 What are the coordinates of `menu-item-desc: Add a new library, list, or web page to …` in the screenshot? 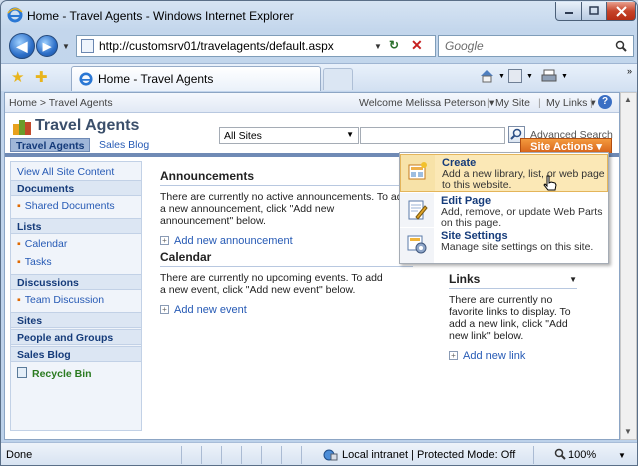 It's located at (523, 179).